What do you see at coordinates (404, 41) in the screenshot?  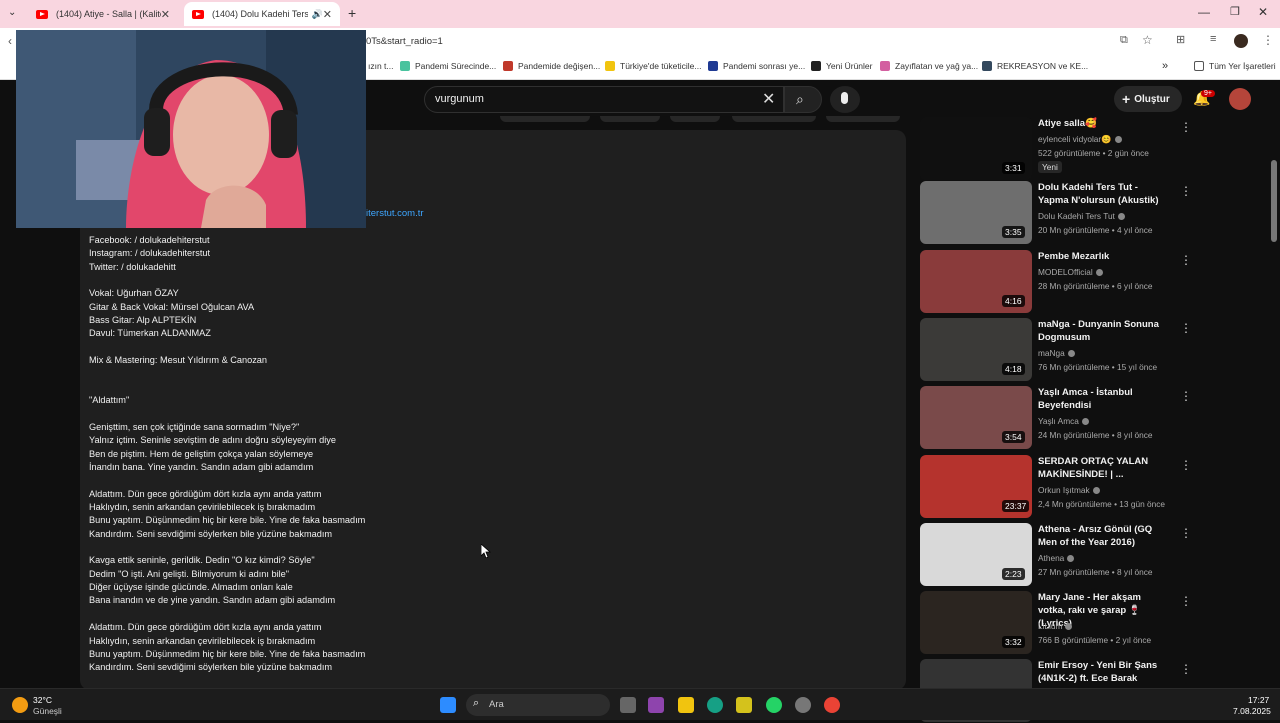 I see `address-bar: 0Ts&start_radio=1` at bounding box center [404, 41].